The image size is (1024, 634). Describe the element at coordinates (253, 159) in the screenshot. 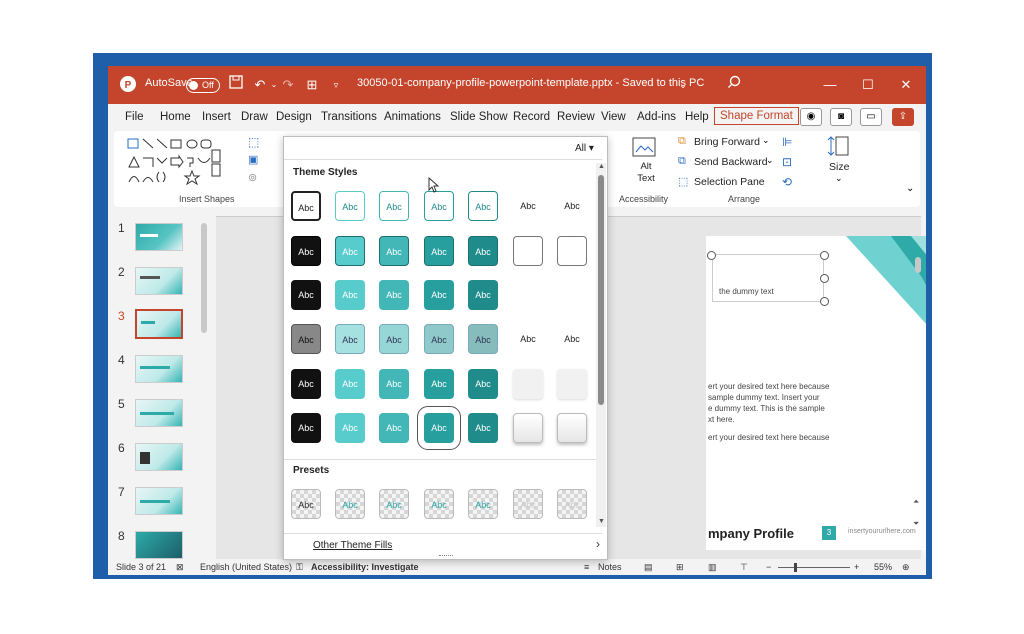

I see `text-box-icon: ▣` at that location.